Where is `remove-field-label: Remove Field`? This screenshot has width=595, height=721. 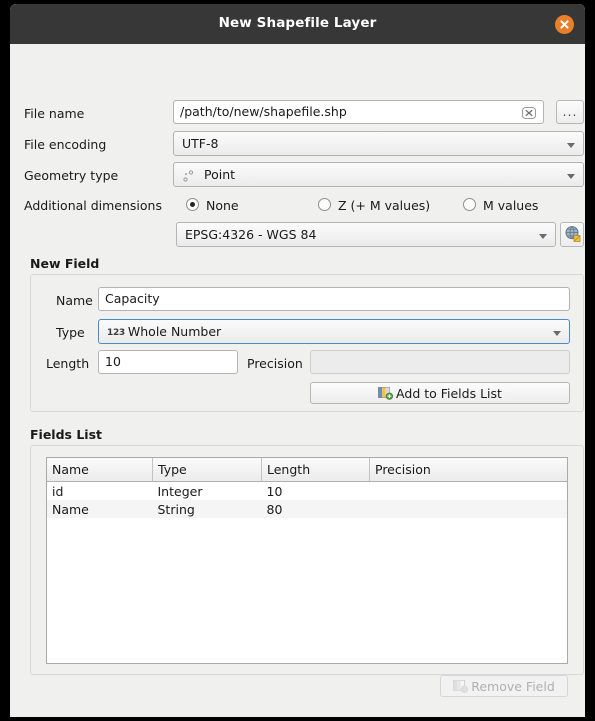
remove-field-label: Remove Field is located at coordinates (513, 686).